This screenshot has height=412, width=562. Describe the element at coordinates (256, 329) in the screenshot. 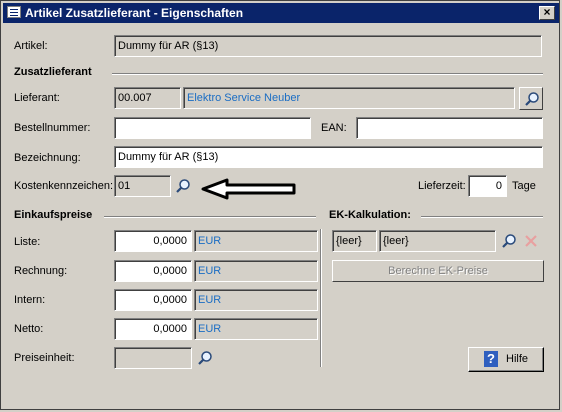

I see `currency-field-netto: EUR` at that location.